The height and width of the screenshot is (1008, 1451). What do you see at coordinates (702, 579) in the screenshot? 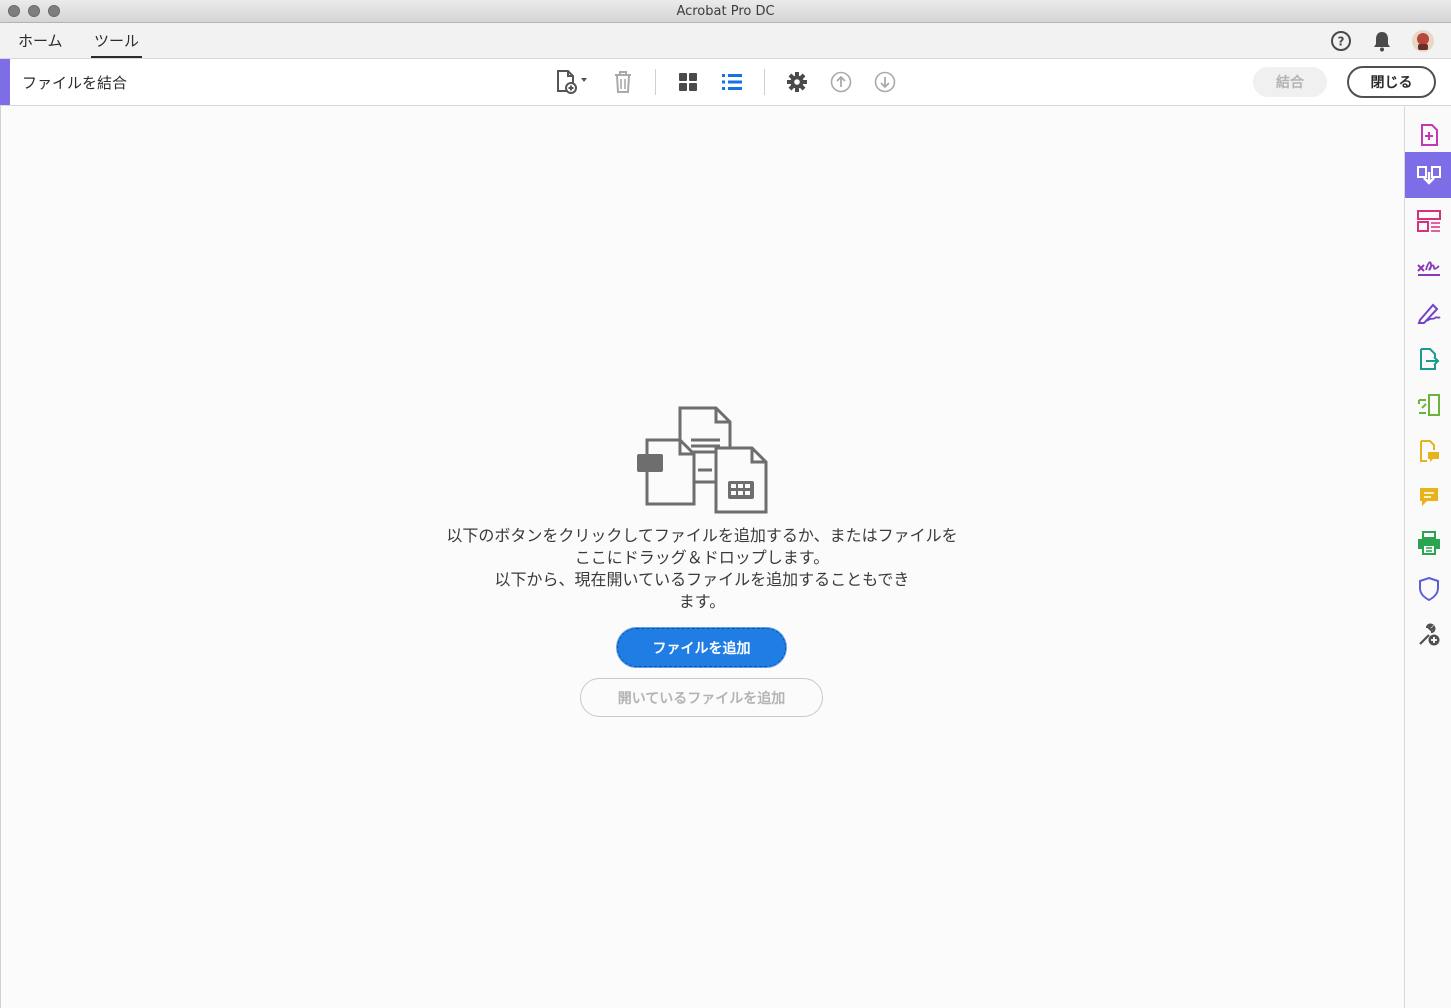
I see `instruction-line: 以下から、現在開いているファイルを追加することもでき` at bounding box center [702, 579].